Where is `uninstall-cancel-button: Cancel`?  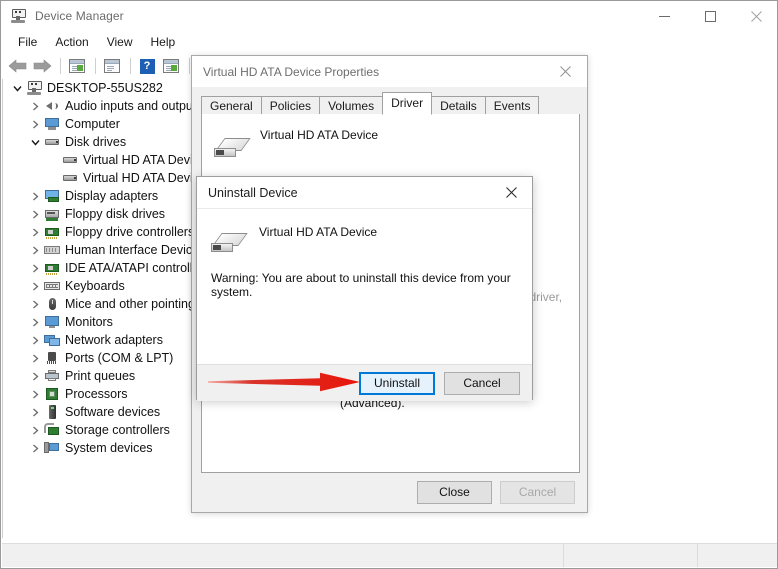 uninstall-cancel-button: Cancel is located at coordinates (482, 383).